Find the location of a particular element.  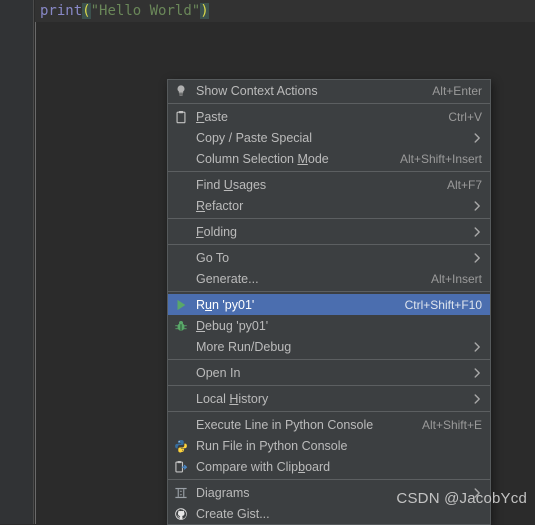

code-token-function: print is located at coordinates (61, 11).